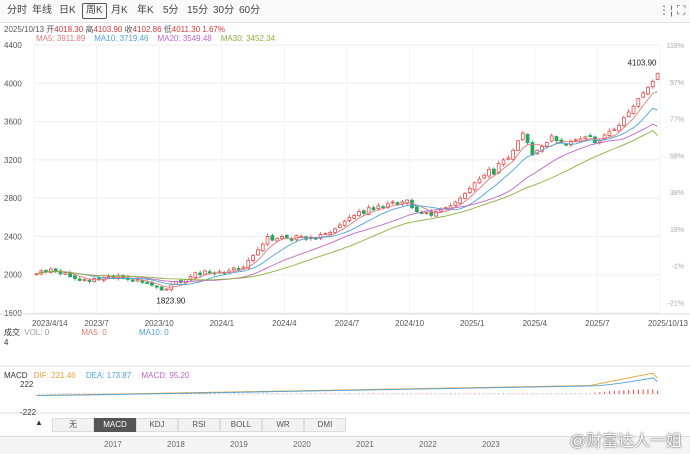 Image resolution: width=690 pixels, height=454 pixels. Describe the element at coordinates (13, 160) in the screenshot. I see `price-tick: 3200` at that location.